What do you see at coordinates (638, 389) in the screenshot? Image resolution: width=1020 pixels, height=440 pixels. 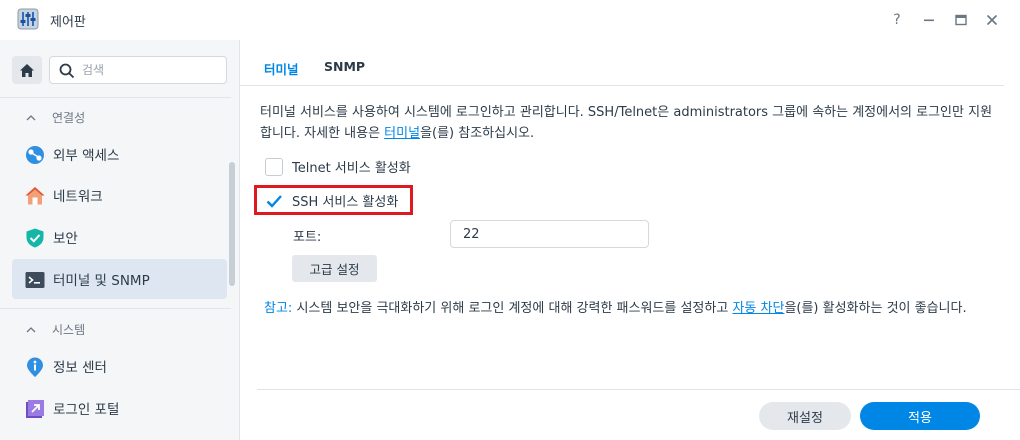 I see `footer-divider` at bounding box center [638, 389].